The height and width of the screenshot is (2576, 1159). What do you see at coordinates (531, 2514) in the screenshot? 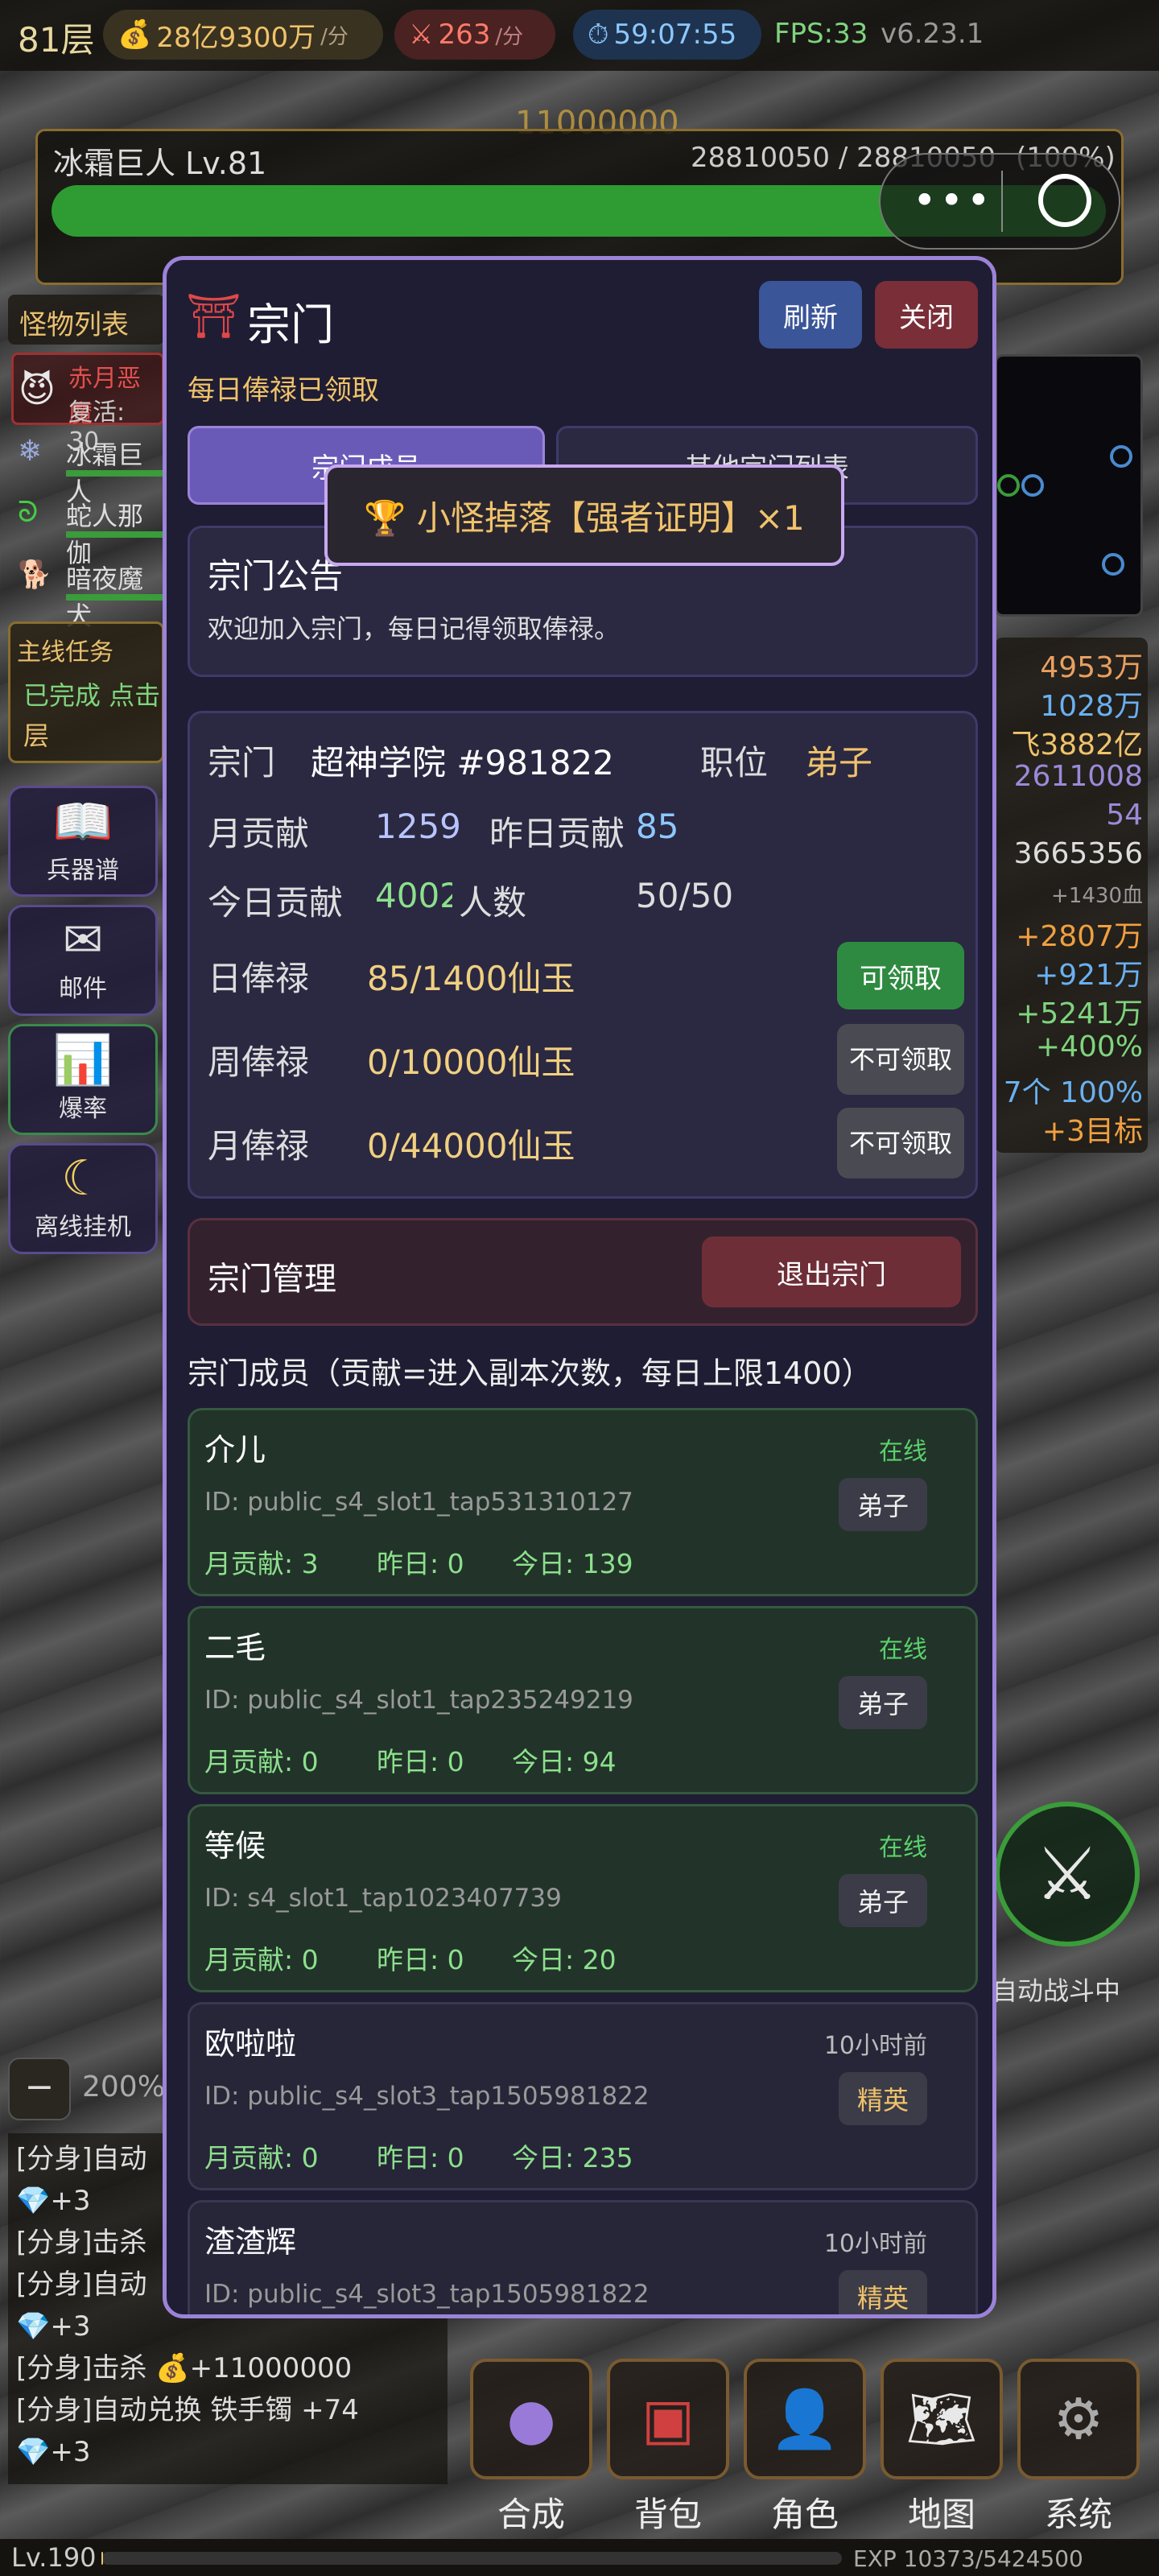
I see `nav-label: 合成` at bounding box center [531, 2514].